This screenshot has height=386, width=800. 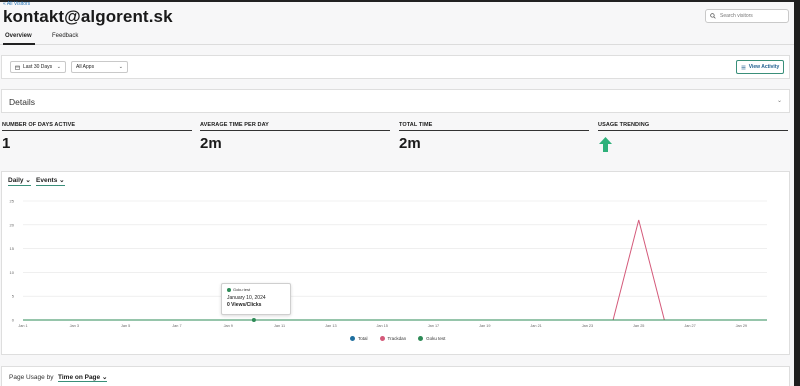 I want to click on tooltip-date: January 10, 2024, so click(x=246, y=298).